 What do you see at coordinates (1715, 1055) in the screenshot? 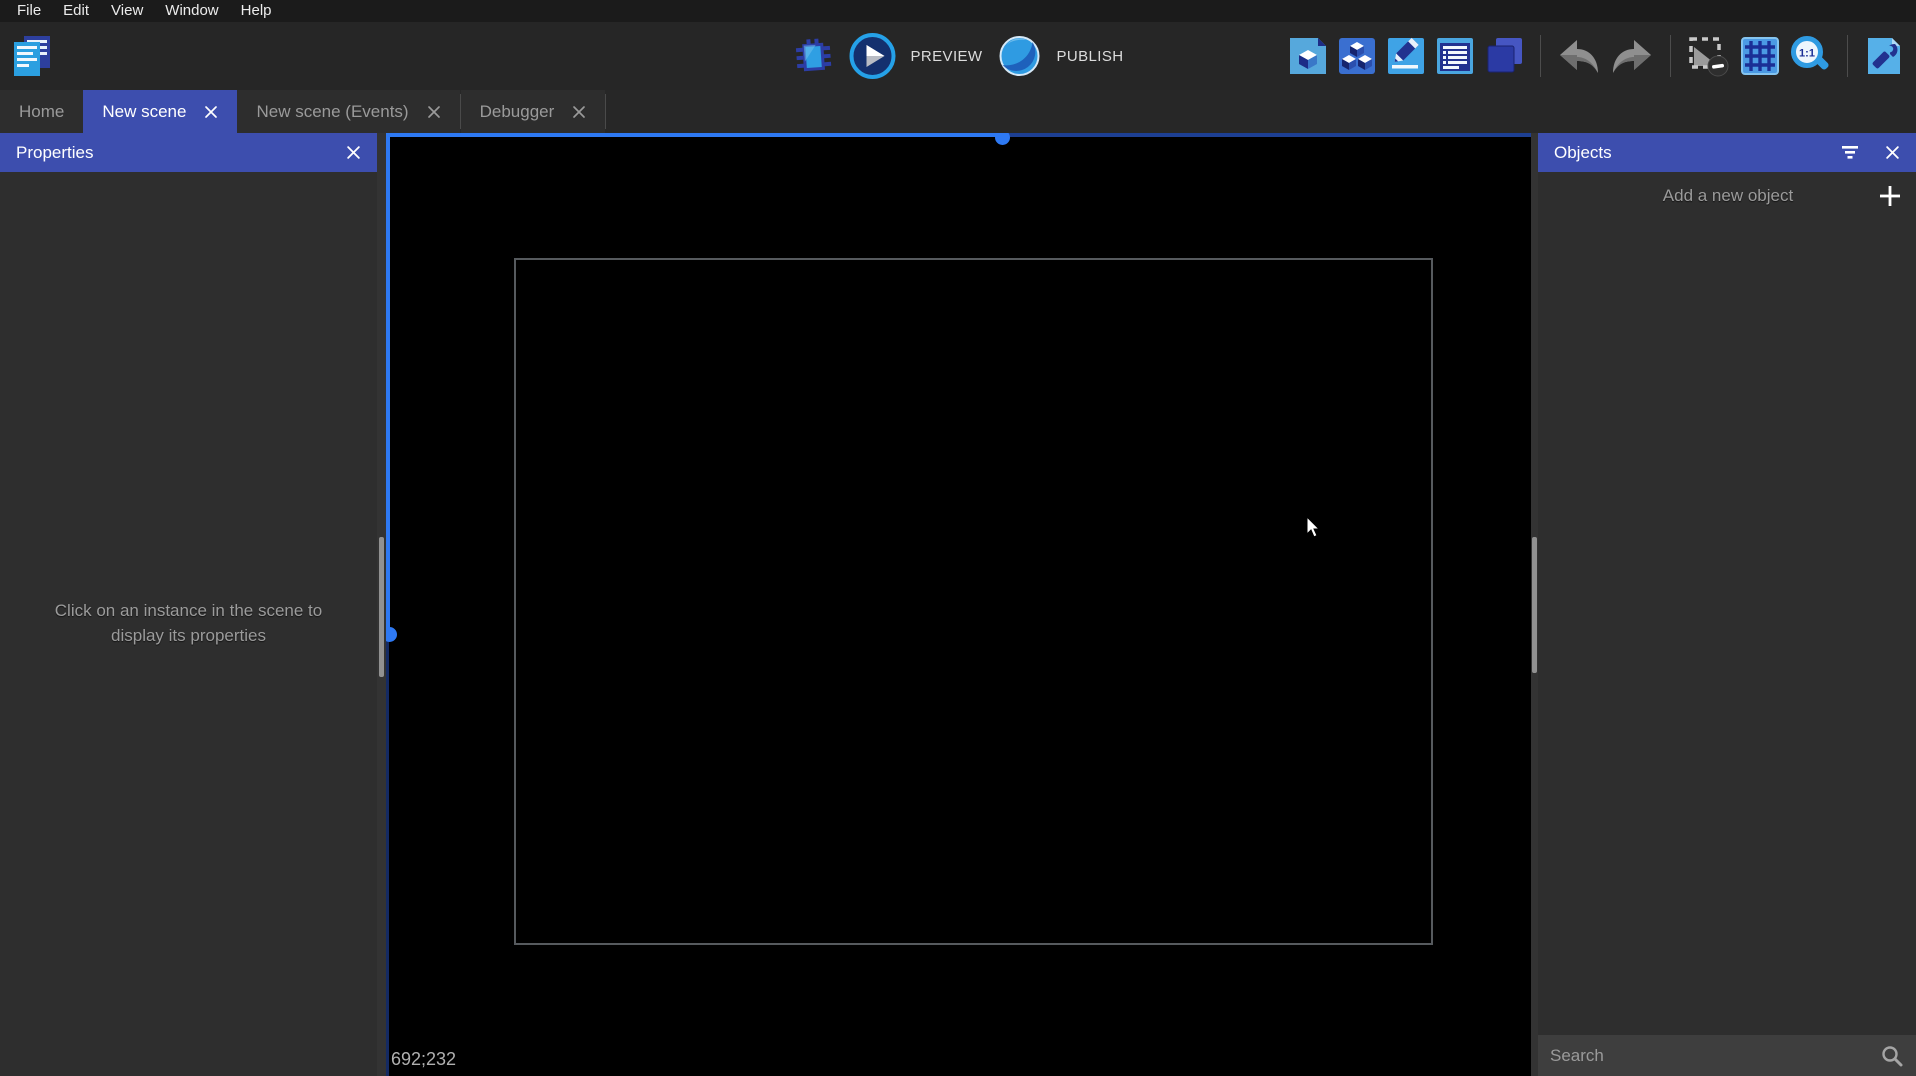
I see `objects-search-input` at bounding box center [1715, 1055].